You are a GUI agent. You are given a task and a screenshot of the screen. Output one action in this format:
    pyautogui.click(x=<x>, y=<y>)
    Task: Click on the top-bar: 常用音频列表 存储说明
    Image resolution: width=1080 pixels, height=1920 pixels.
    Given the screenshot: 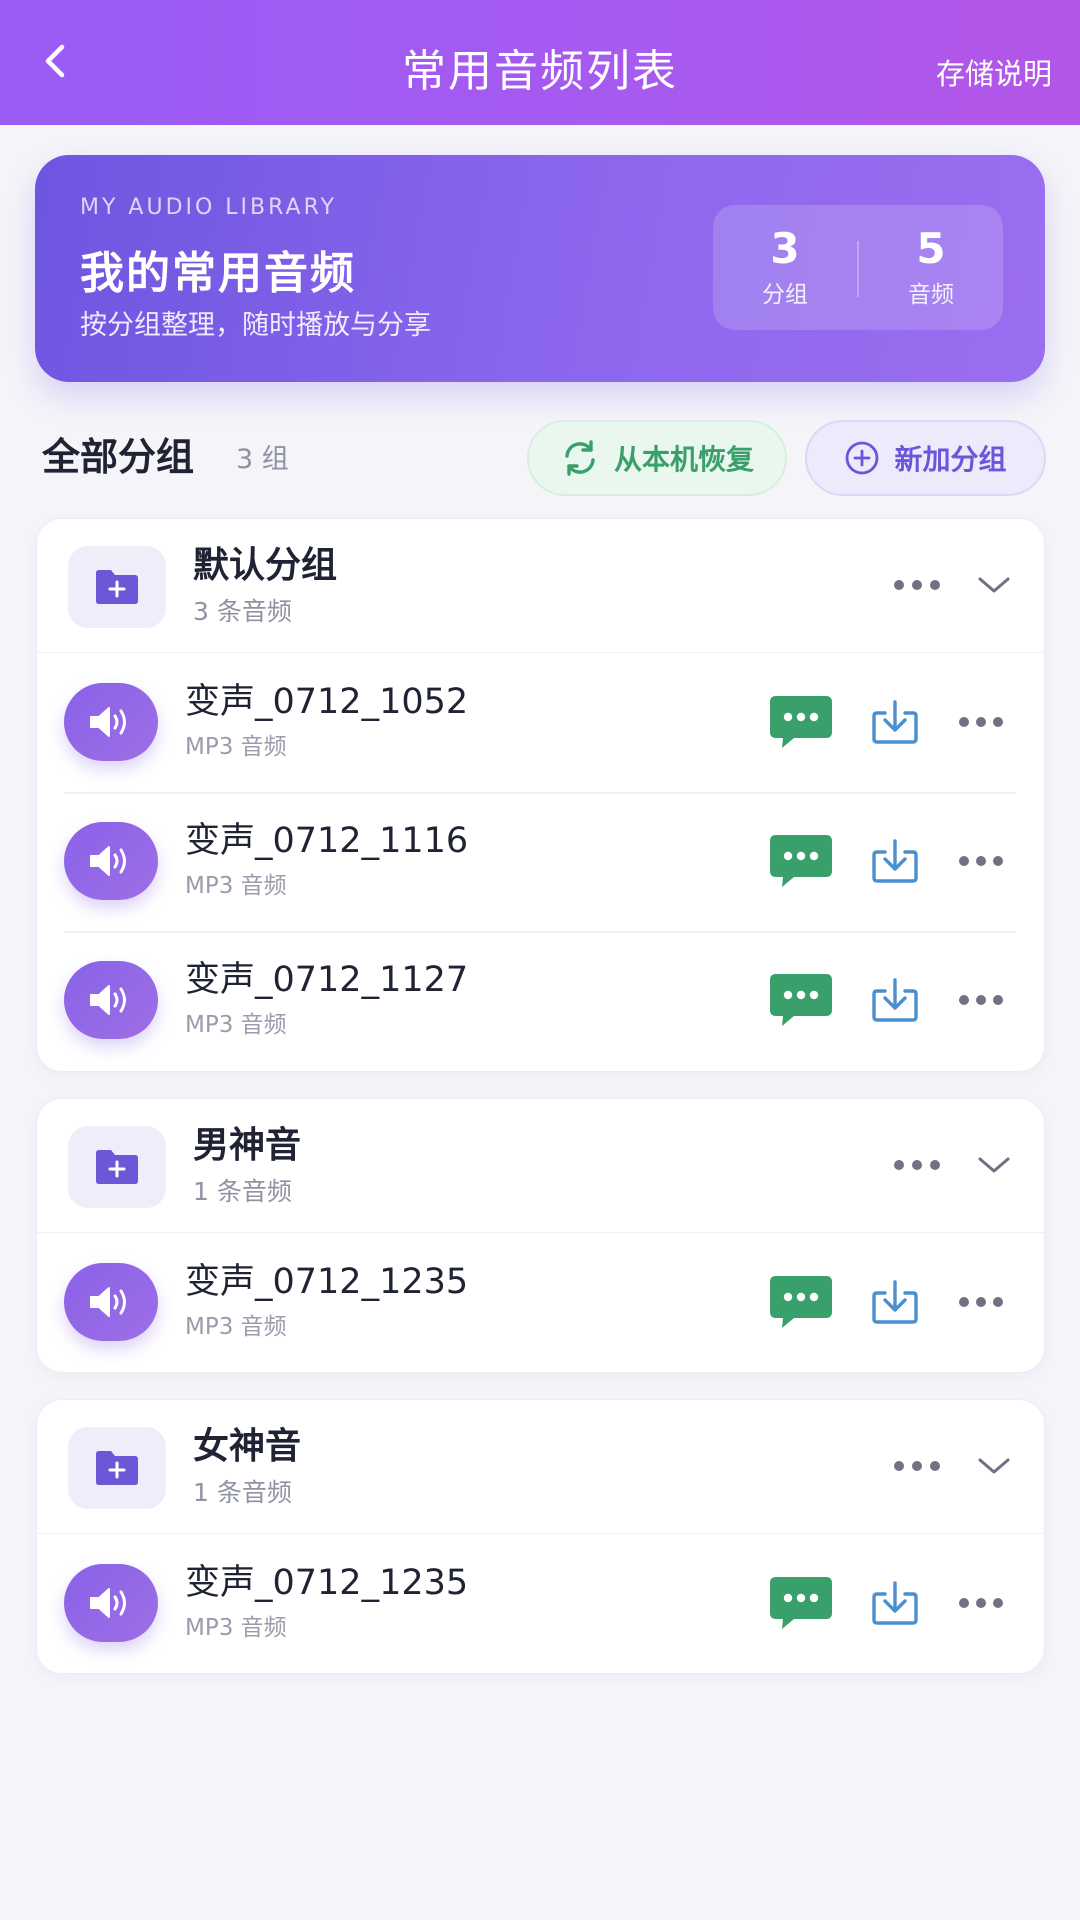 What is the action you would take?
    pyautogui.click(x=540, y=62)
    